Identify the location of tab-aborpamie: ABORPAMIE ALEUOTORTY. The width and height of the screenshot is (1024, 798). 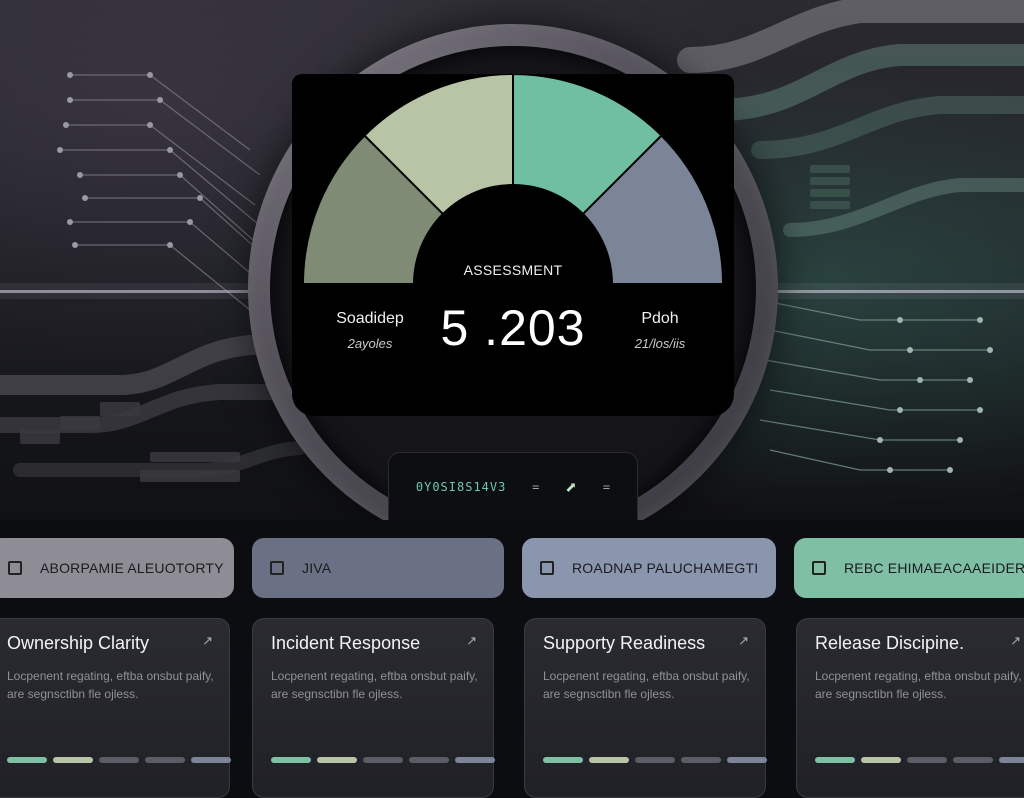
(117, 568).